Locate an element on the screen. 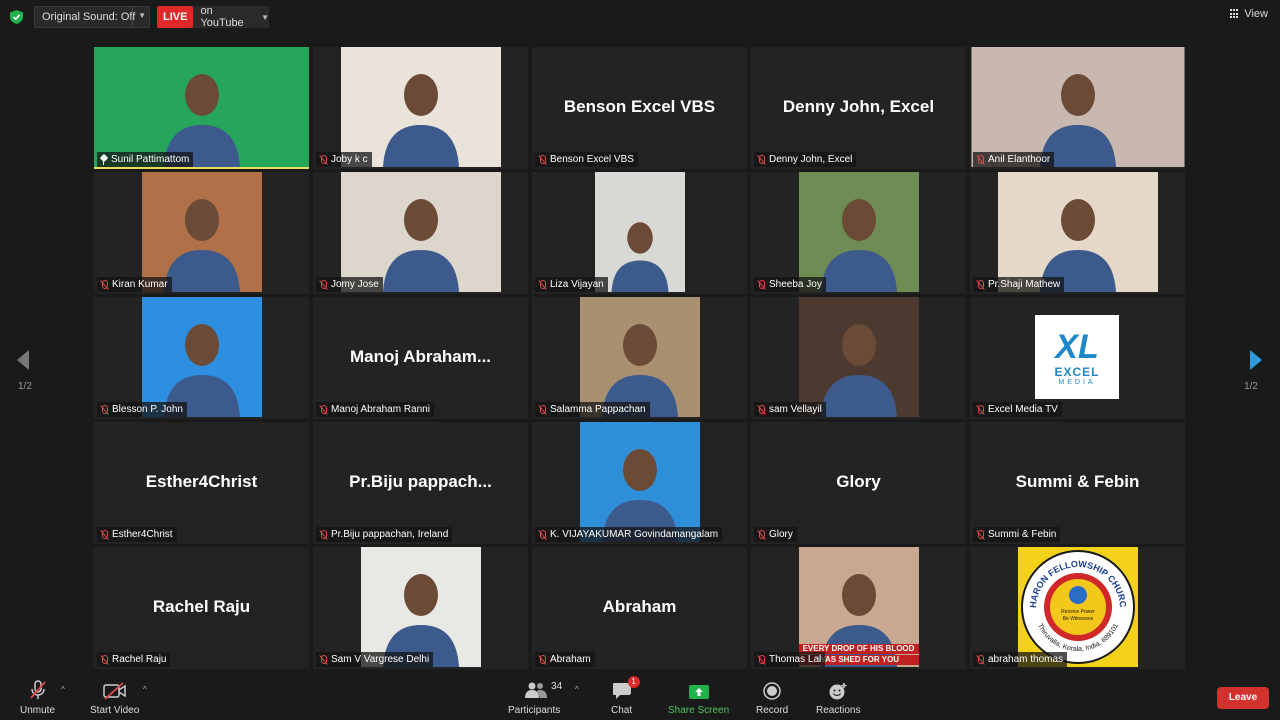 This screenshot has width=1280, height=720. participants-options-caret-icon: ^ is located at coordinates (577, 689).